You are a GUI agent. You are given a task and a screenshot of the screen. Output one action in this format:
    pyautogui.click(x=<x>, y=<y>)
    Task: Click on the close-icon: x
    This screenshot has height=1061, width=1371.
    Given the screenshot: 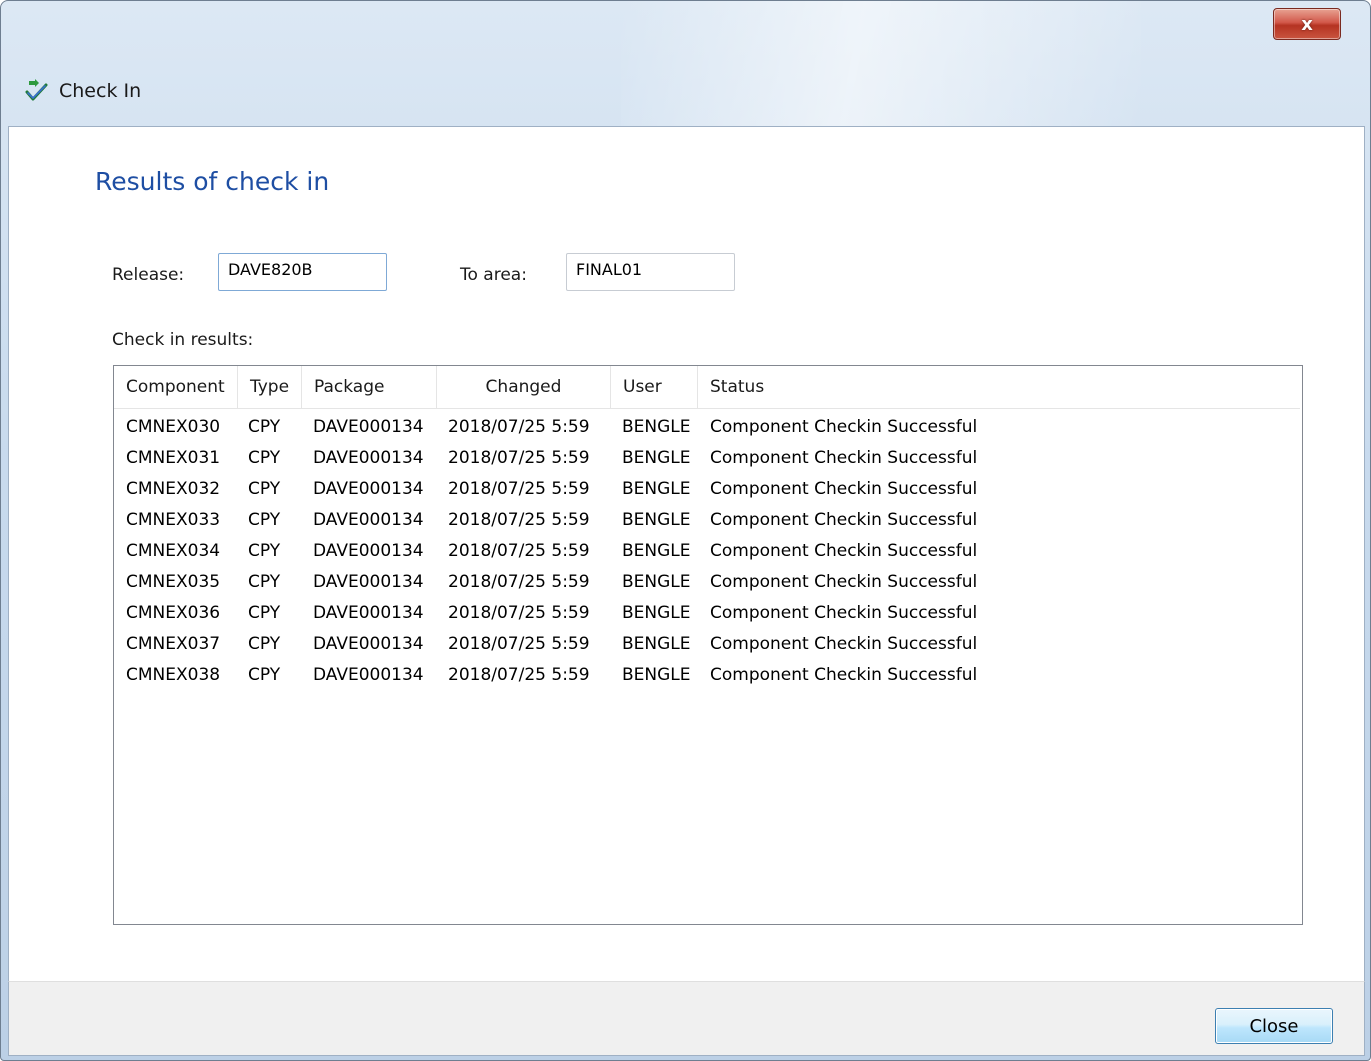 What is the action you would take?
    pyautogui.click(x=1307, y=24)
    